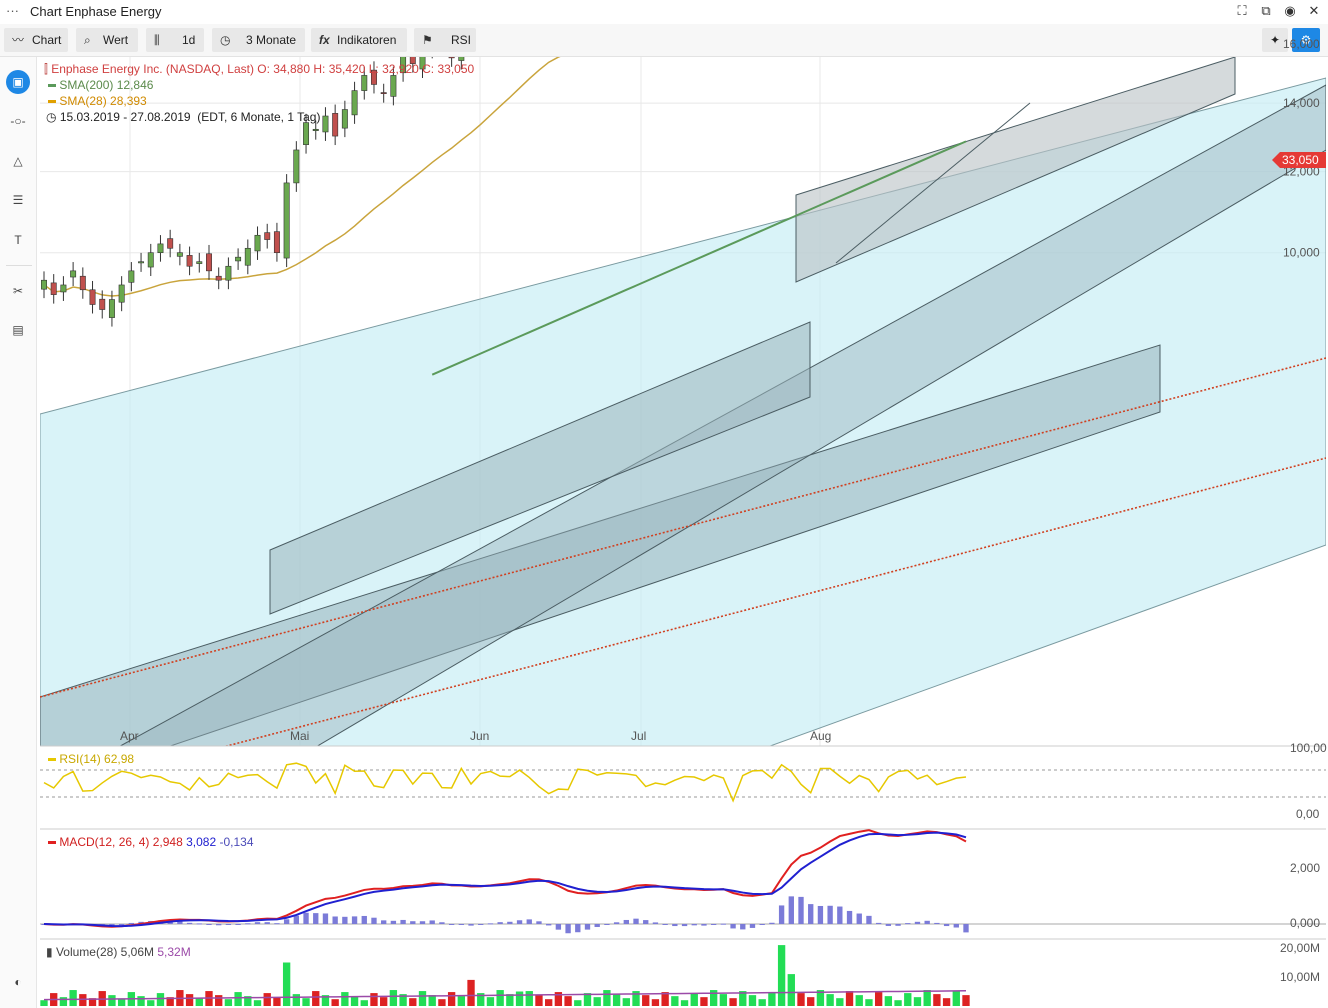  What do you see at coordinates (1305, 868) in the screenshot?
I see `macd-tick-2: 2,000` at bounding box center [1305, 868].